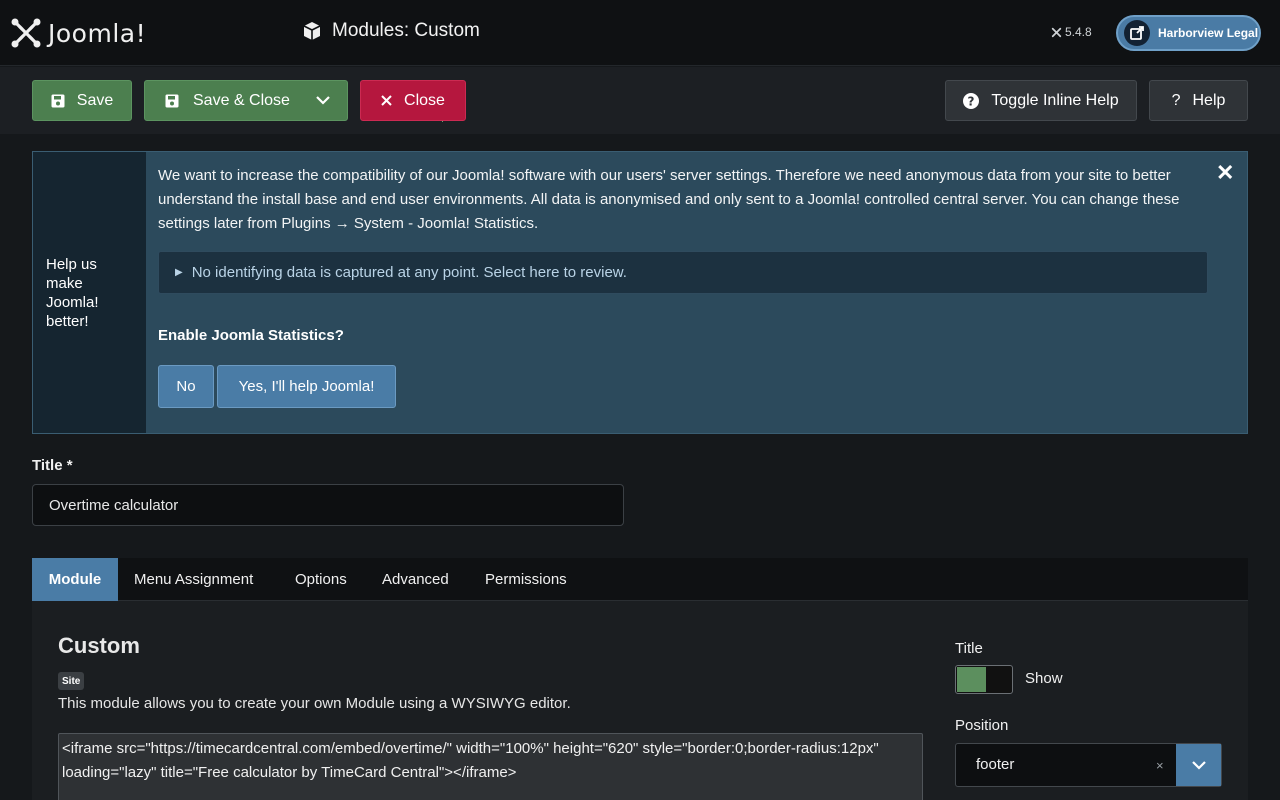  I want to click on title-show-toggle, so click(984, 679).